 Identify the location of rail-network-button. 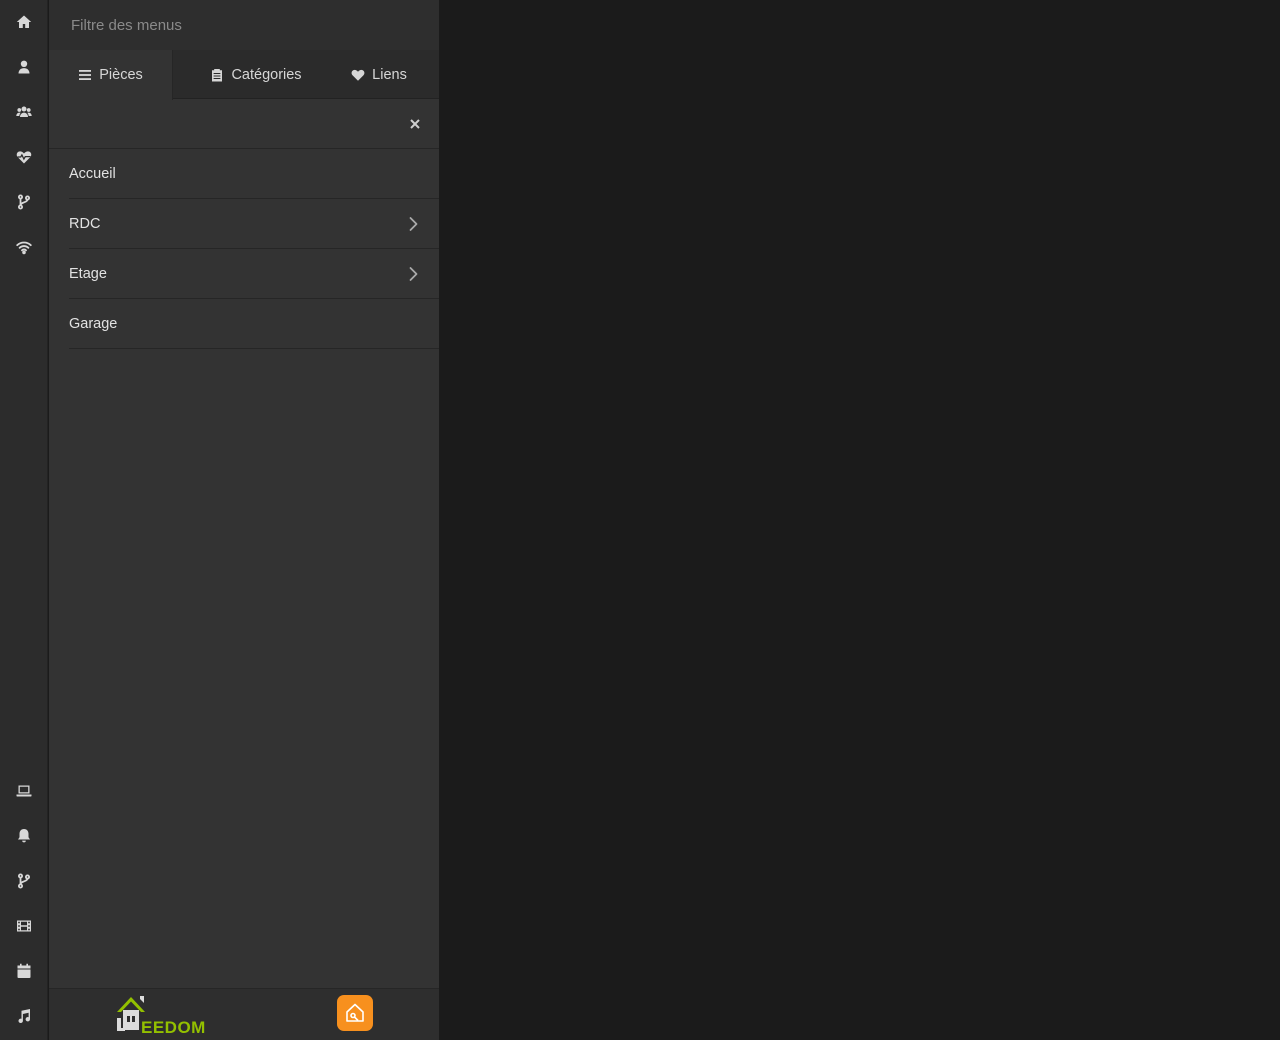
(24, 247).